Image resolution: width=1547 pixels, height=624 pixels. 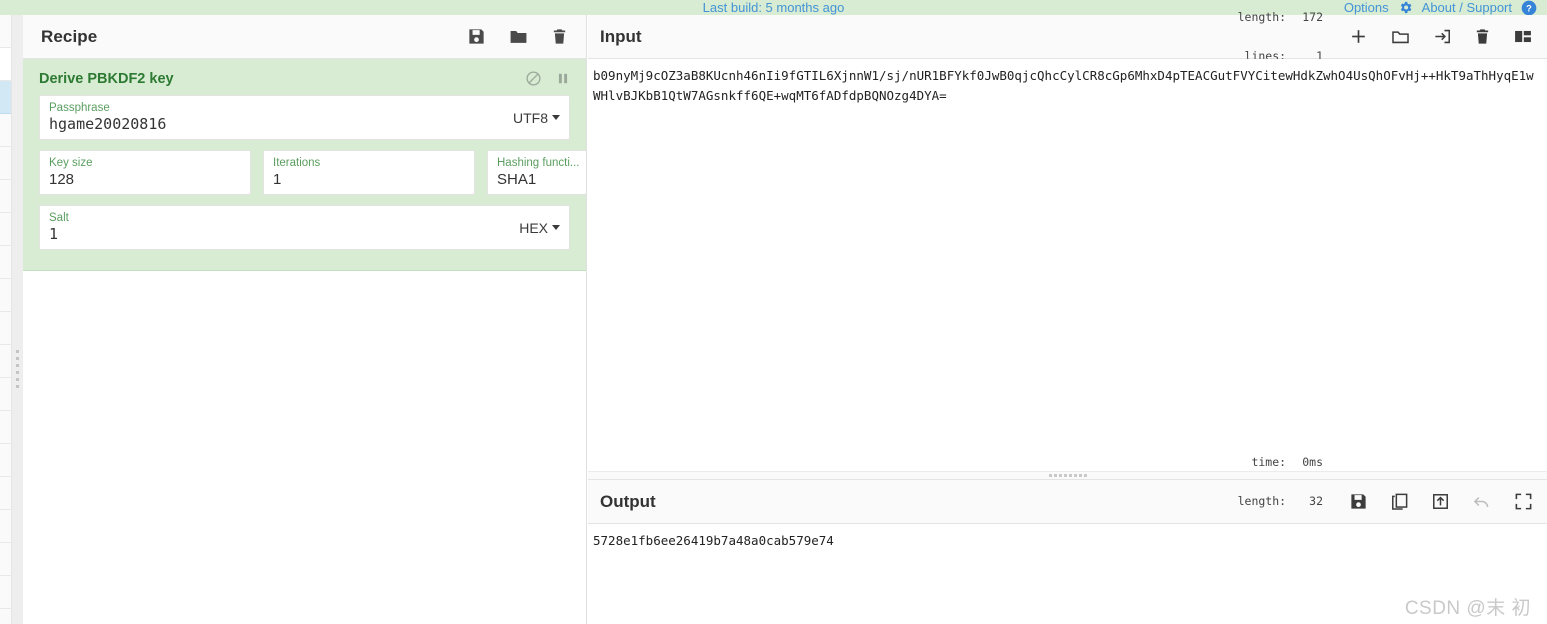 What do you see at coordinates (1467, 7) in the screenshot?
I see `about-support-button: About / Support` at bounding box center [1467, 7].